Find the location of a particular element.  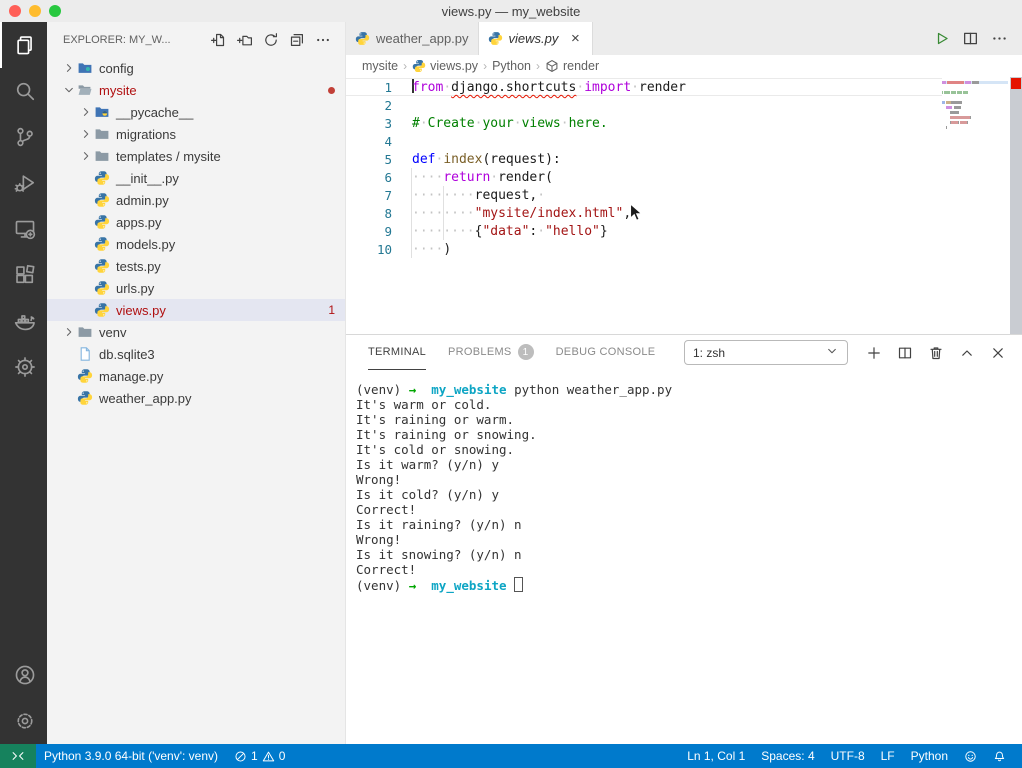

activity-item-source-control is located at coordinates (23, 137).